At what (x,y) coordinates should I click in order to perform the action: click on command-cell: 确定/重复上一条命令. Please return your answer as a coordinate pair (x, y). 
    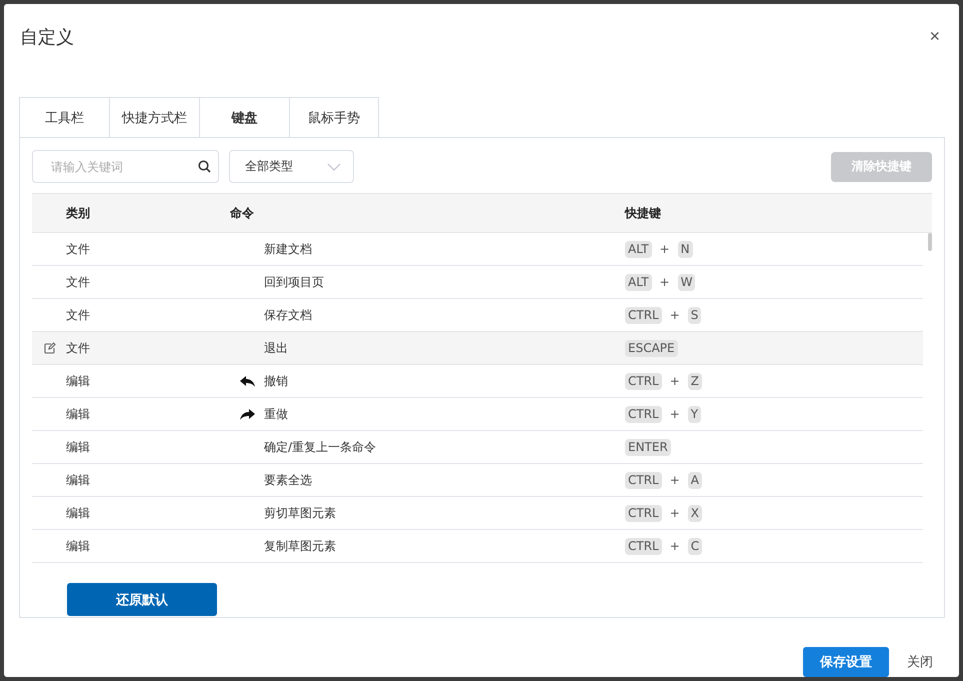
    Looking at the image, I should click on (320, 447).